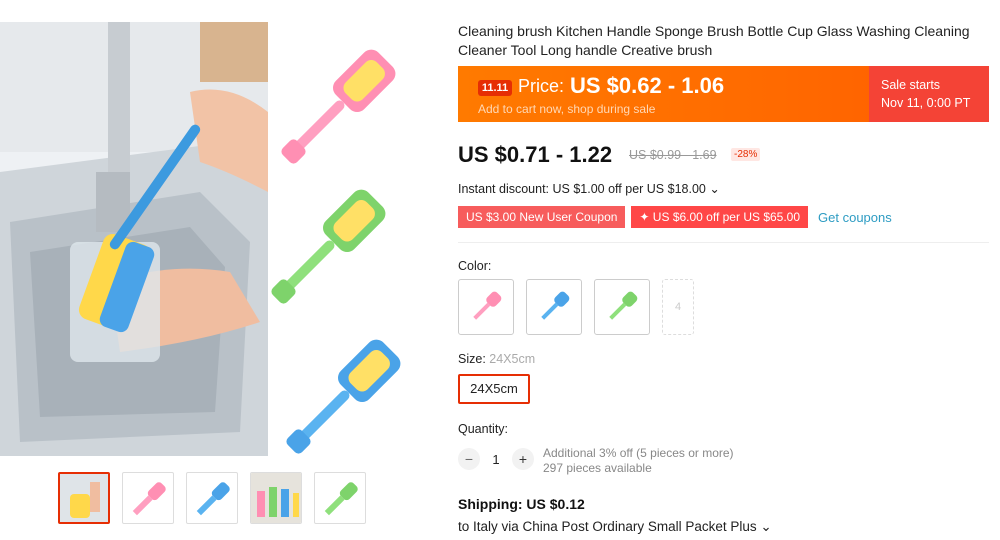  Describe the element at coordinates (486, 307) in the screenshot. I see `color-option-pink` at that location.